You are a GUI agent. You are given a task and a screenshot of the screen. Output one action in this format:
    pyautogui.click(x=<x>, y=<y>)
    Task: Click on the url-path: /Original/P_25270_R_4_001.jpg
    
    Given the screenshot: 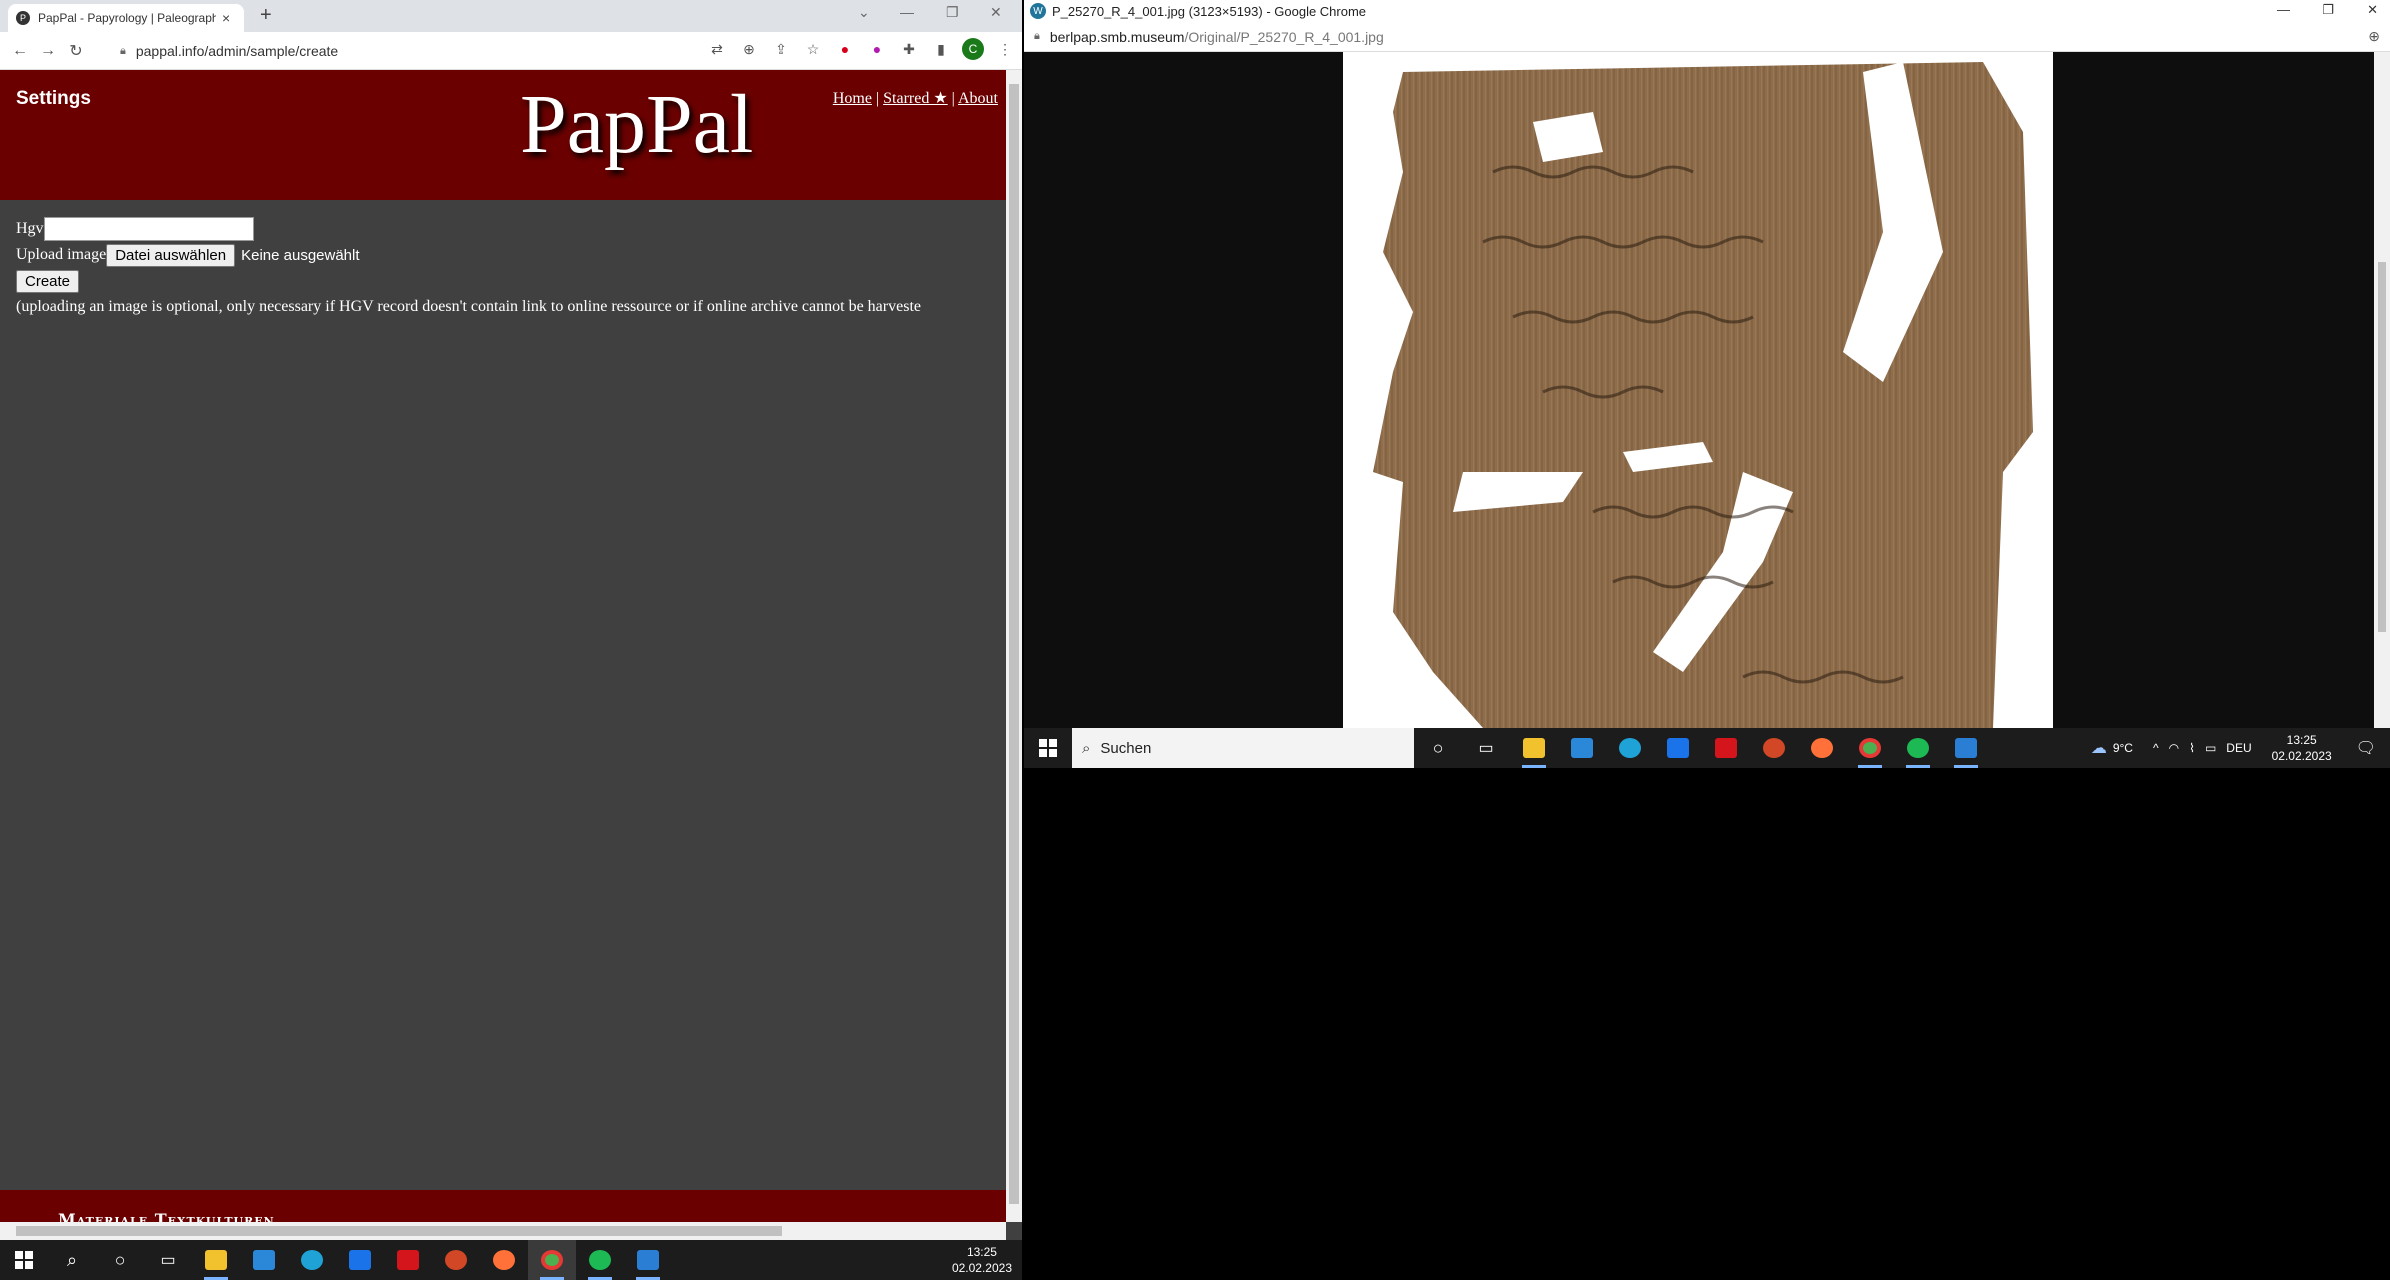 What is the action you would take?
    pyautogui.click(x=1283, y=37)
    